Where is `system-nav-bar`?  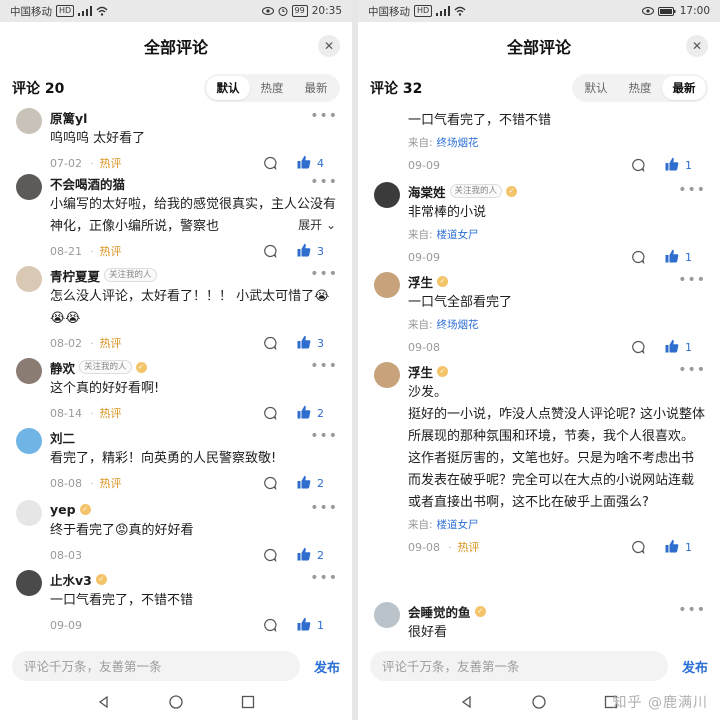
system-nav-bar is located at coordinates (176, 703).